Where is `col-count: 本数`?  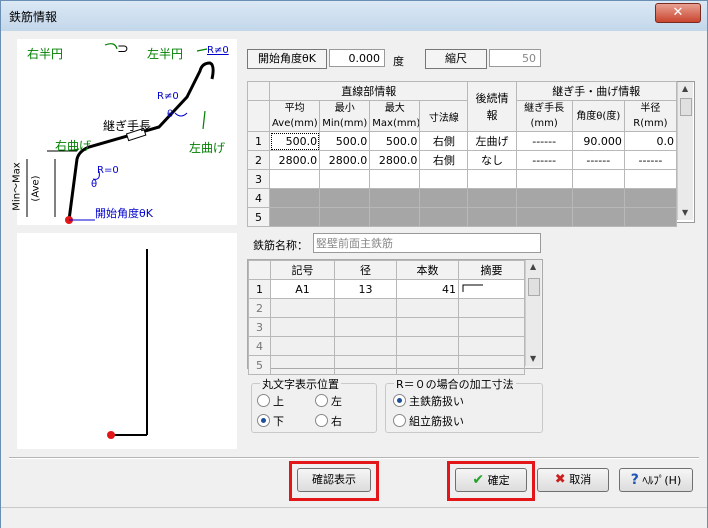
col-count: 本数 is located at coordinates (427, 270).